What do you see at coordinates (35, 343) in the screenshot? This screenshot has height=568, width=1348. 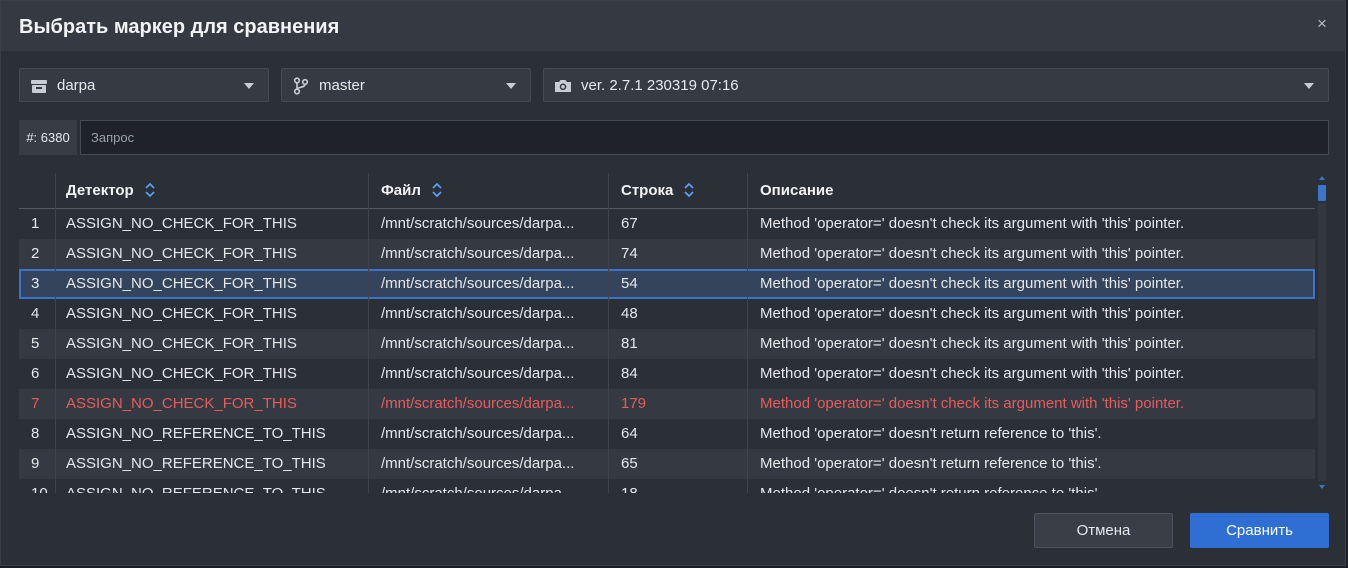 I see `row-number: 5` at bounding box center [35, 343].